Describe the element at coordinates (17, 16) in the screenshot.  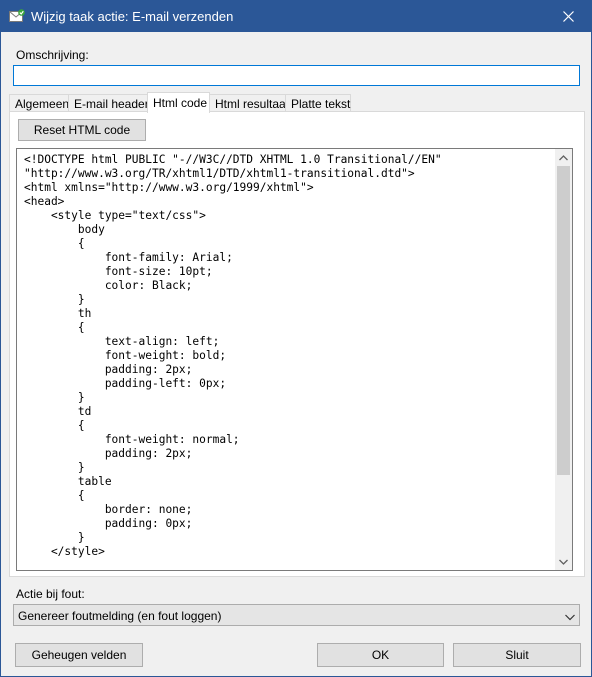
I see `email-task-icon` at that location.